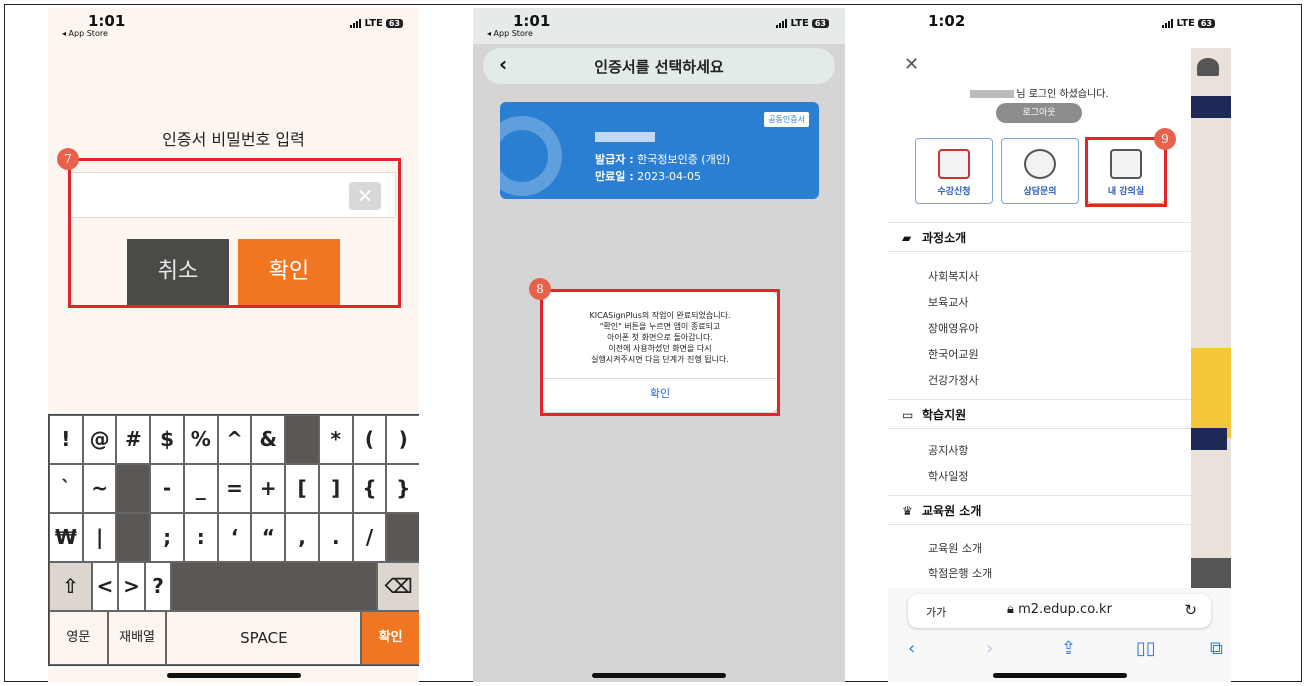 The image size is (1306, 686). Describe the element at coordinates (268, 537) in the screenshot. I see `keyboard-key: “` at that location.